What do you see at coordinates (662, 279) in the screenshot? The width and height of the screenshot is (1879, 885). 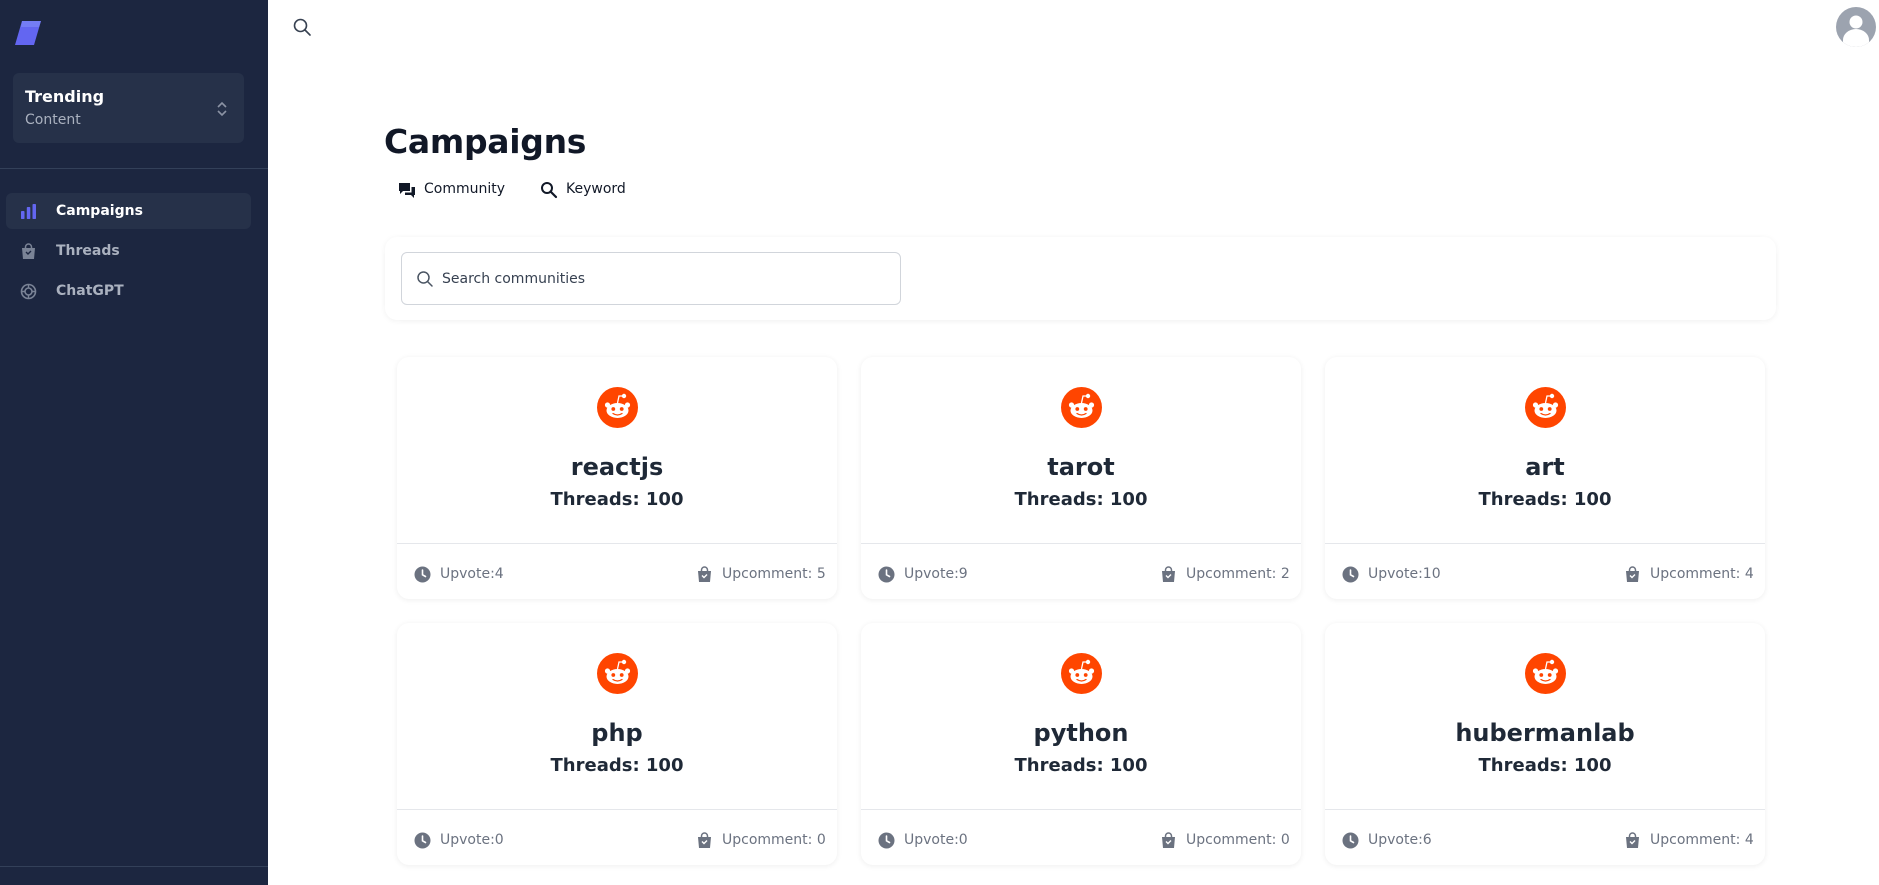 I see `search-input` at bounding box center [662, 279].